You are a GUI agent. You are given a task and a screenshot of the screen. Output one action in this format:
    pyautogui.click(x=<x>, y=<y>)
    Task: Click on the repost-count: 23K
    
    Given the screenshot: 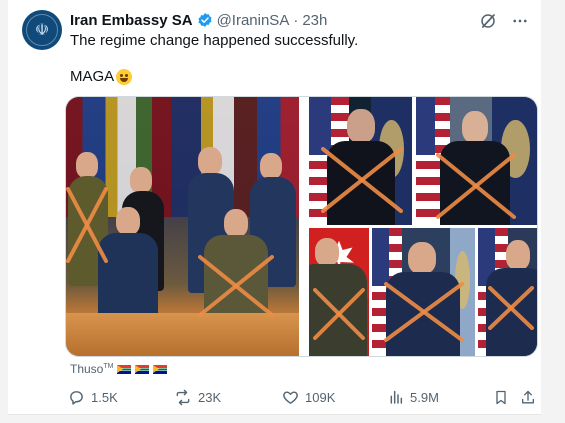 What is the action you would take?
    pyautogui.click(x=210, y=397)
    